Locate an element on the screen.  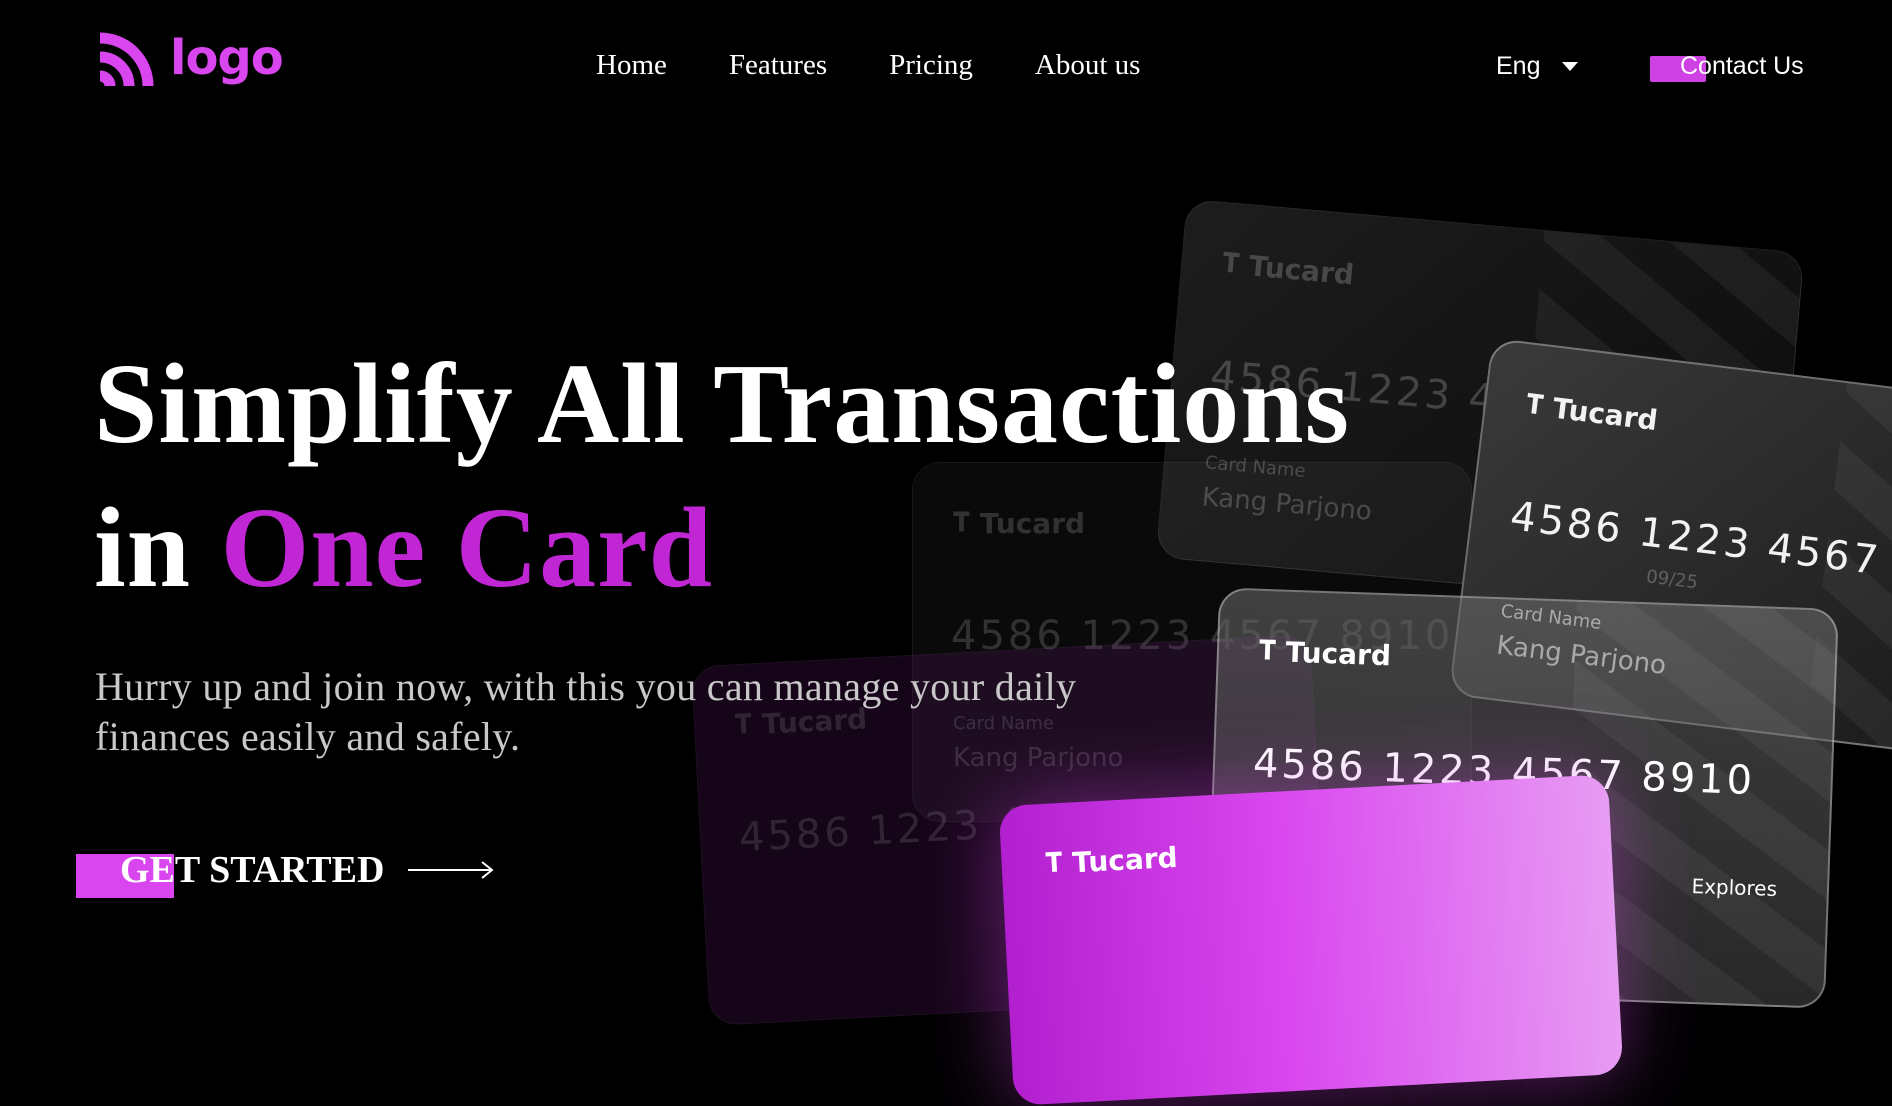
get-started-label: GET STARTED is located at coordinates (252, 870).